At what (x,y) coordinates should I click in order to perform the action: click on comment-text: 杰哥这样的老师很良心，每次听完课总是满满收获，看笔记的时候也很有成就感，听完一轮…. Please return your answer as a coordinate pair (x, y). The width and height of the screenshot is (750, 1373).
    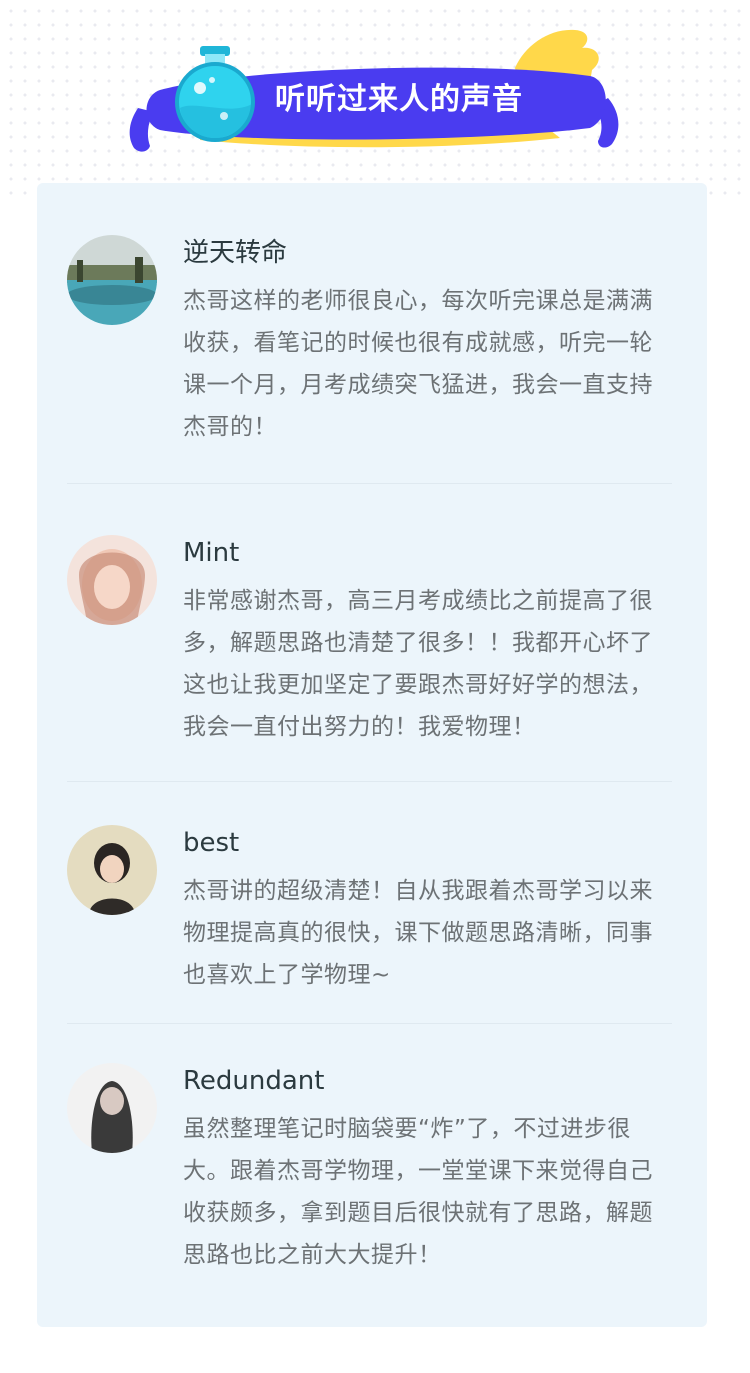
    Looking at the image, I should click on (418, 364).